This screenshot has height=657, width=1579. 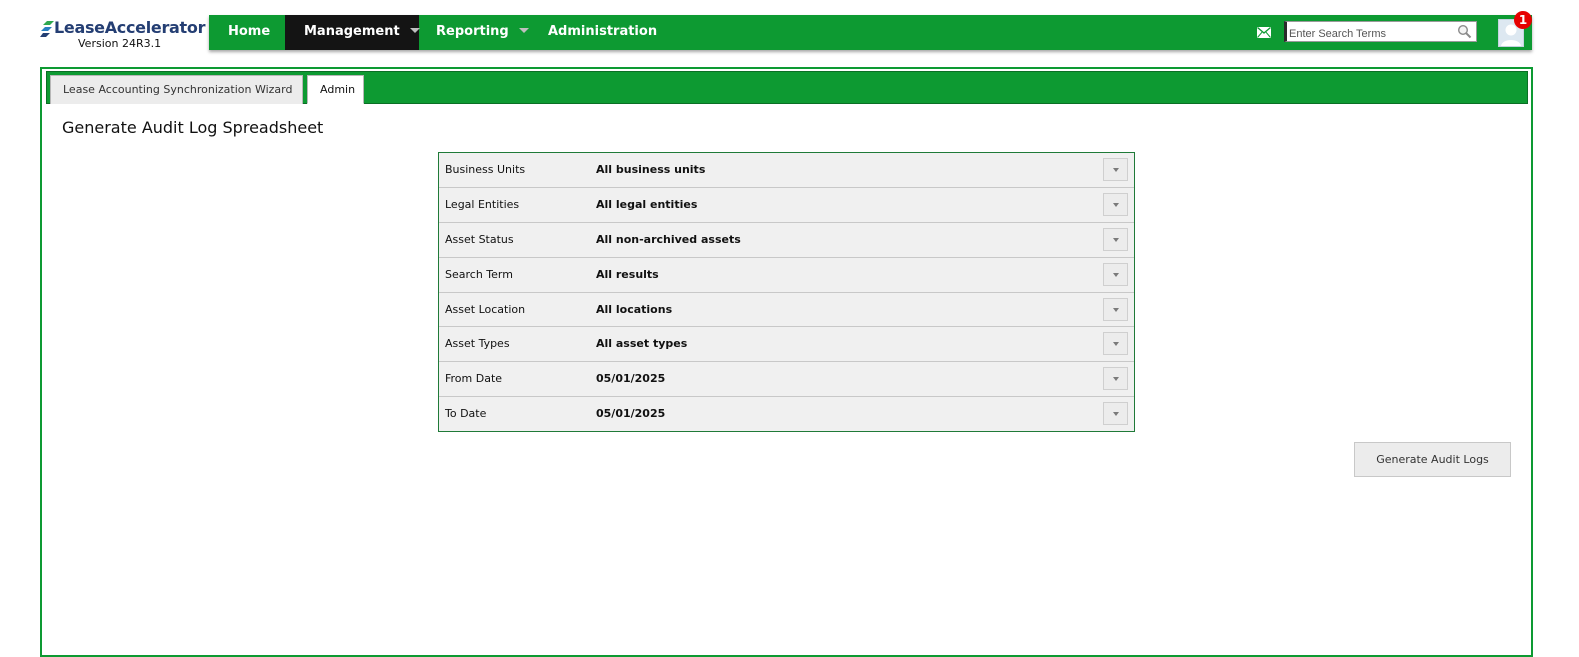 What do you see at coordinates (786, 240) in the screenshot?
I see `filter-row-asset-status: Asset Status All non-archived assets` at bounding box center [786, 240].